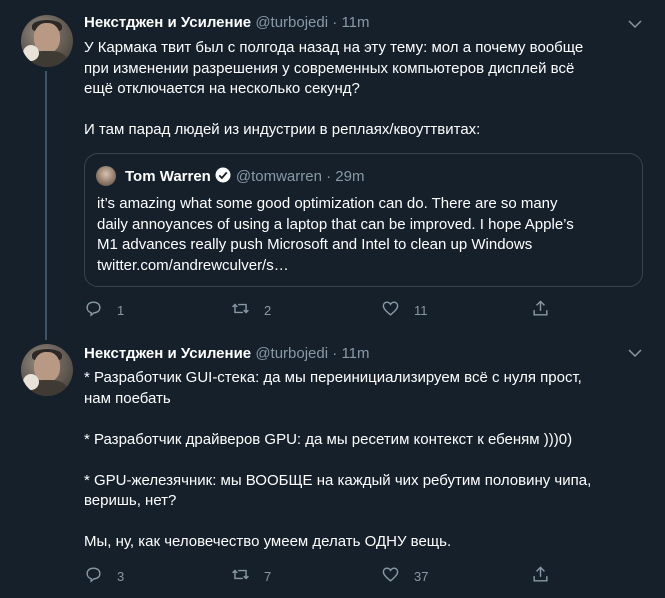 This screenshot has height=598, width=665. Describe the element at coordinates (404, 310) in the screenshot. I see `like-button: 11` at that location.